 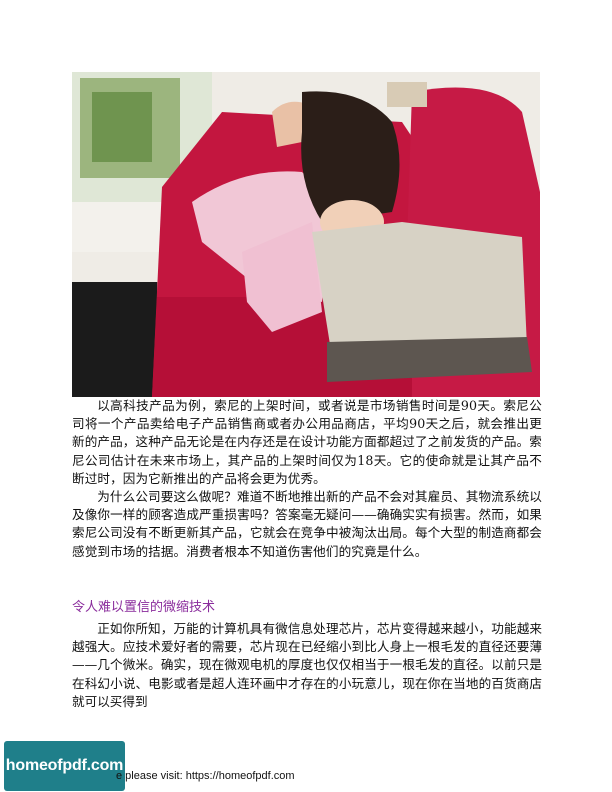 What do you see at coordinates (205, 776) in the screenshot?
I see `footer-link-text: e please visit: https://homeofpdf.com` at bounding box center [205, 776].